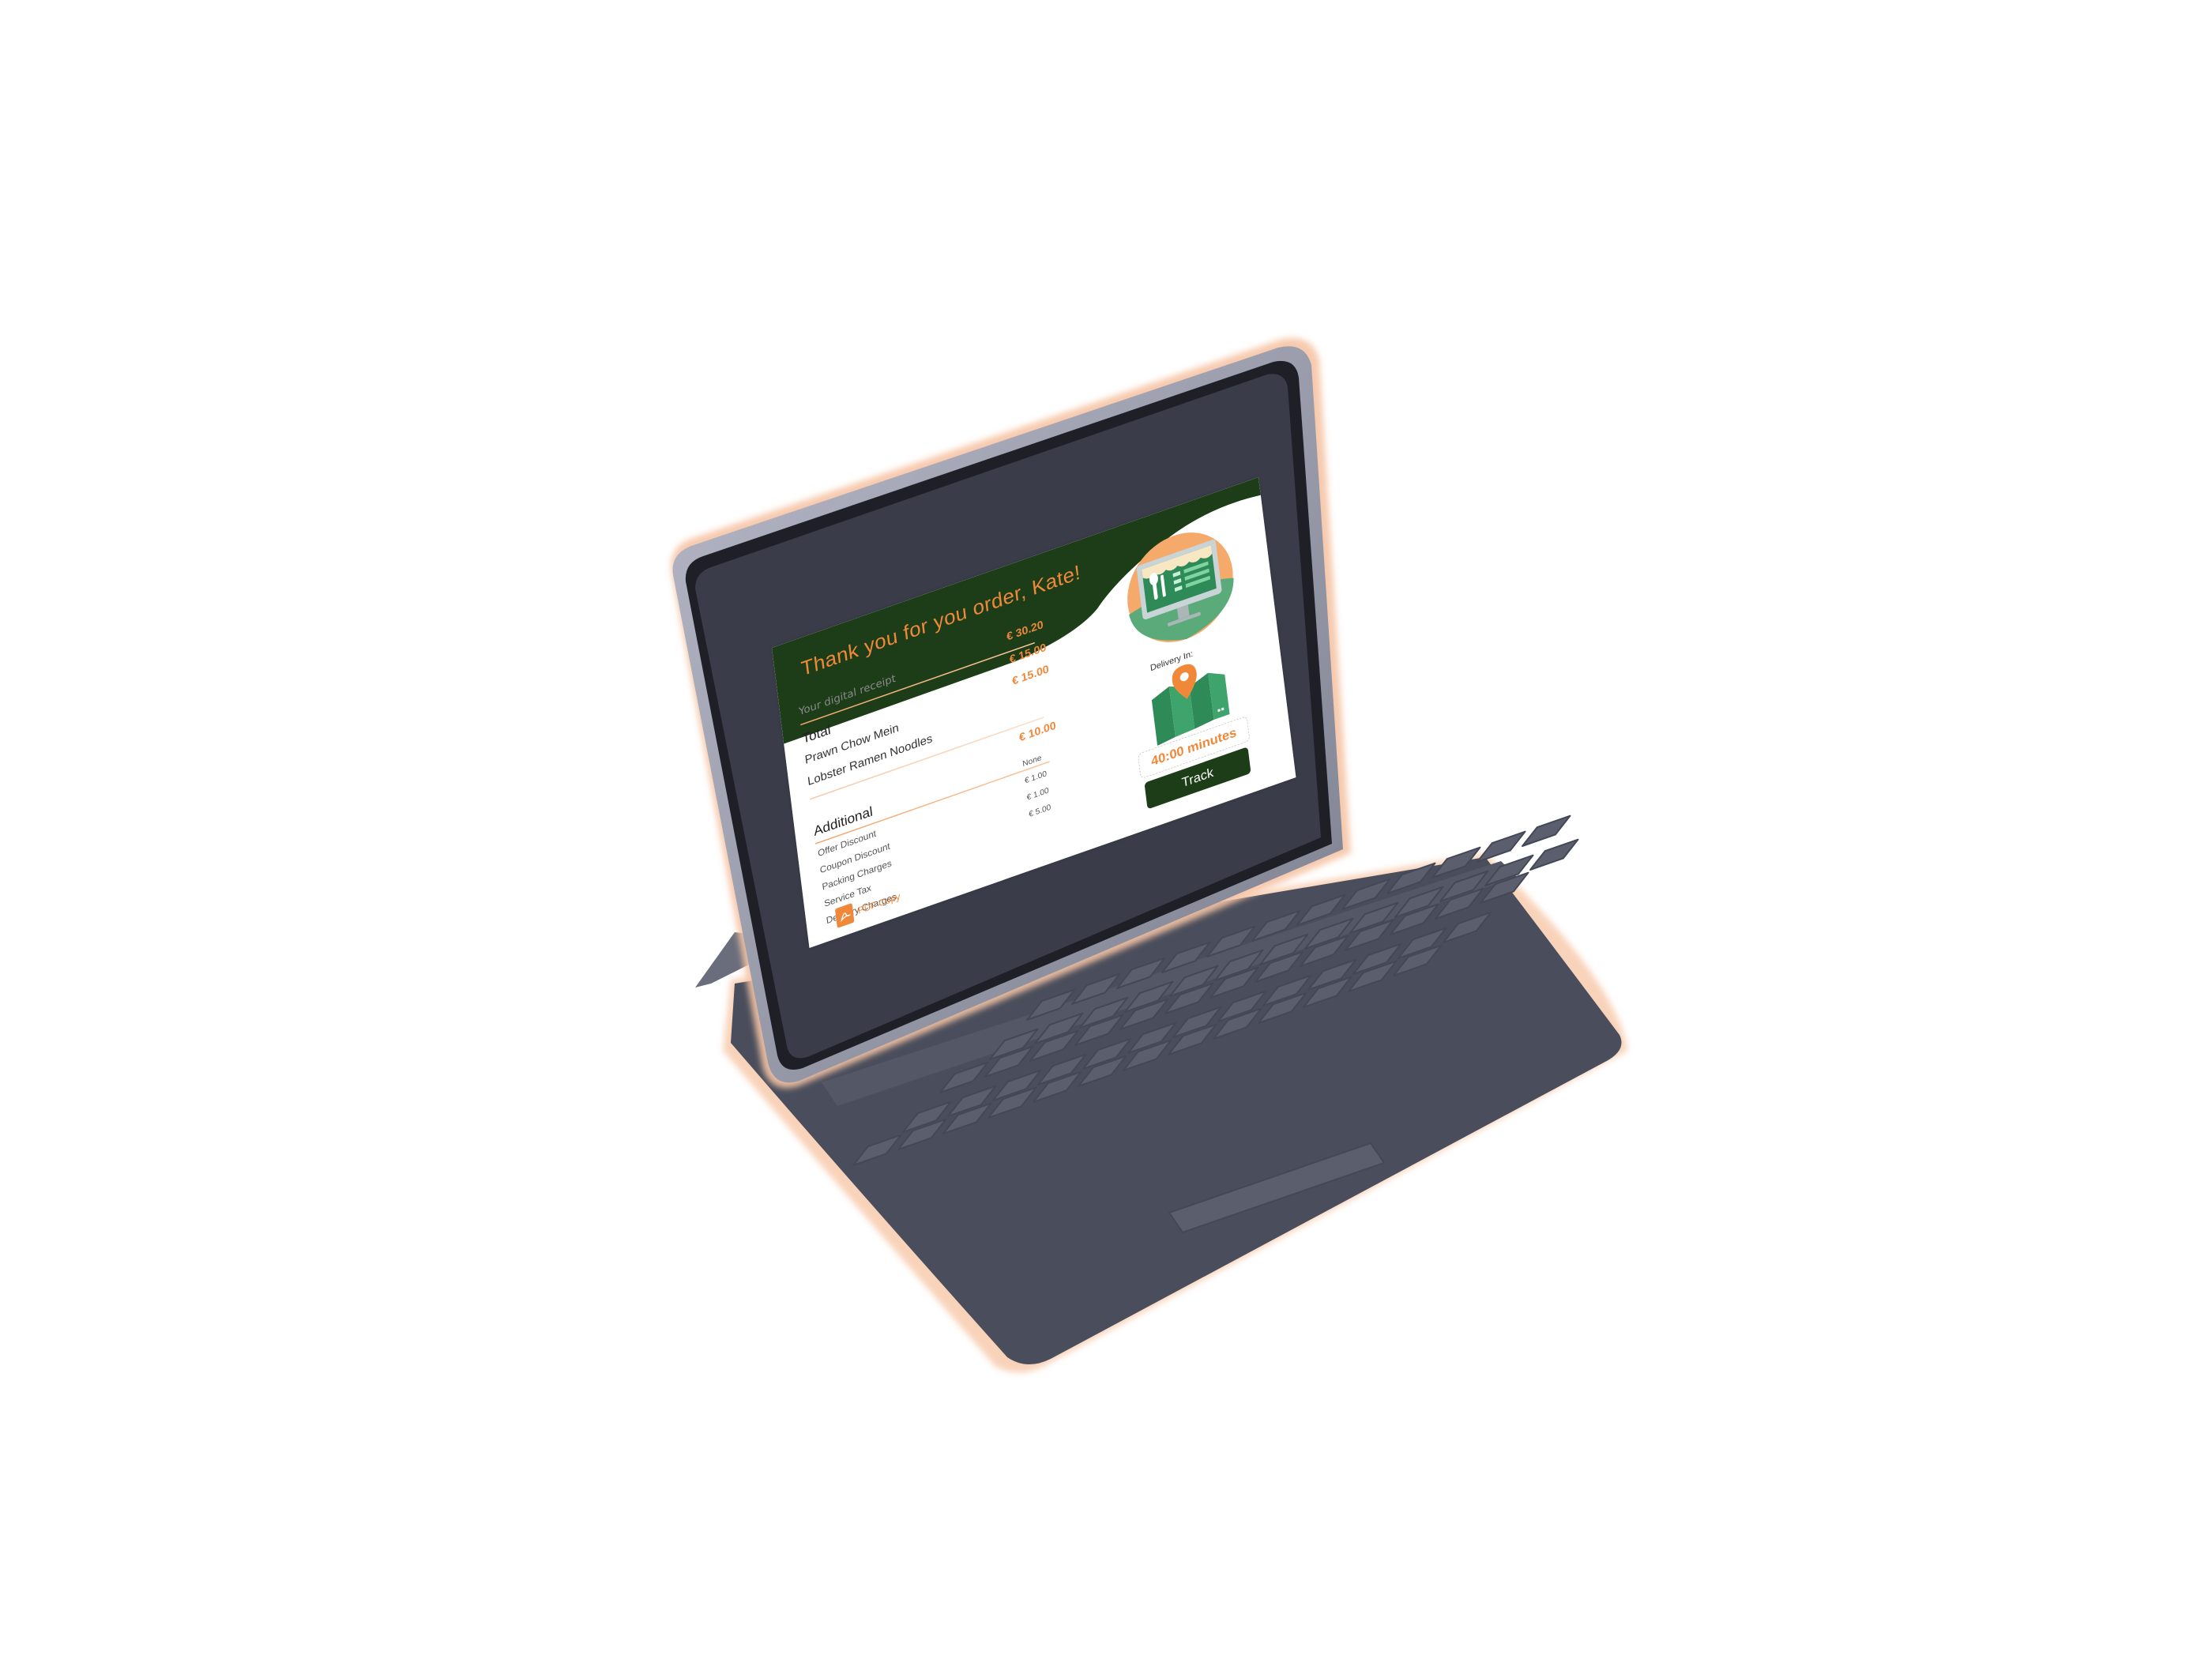 This screenshot has height=1659, width=2212. I want to click on divider-items, so click(927, 759).